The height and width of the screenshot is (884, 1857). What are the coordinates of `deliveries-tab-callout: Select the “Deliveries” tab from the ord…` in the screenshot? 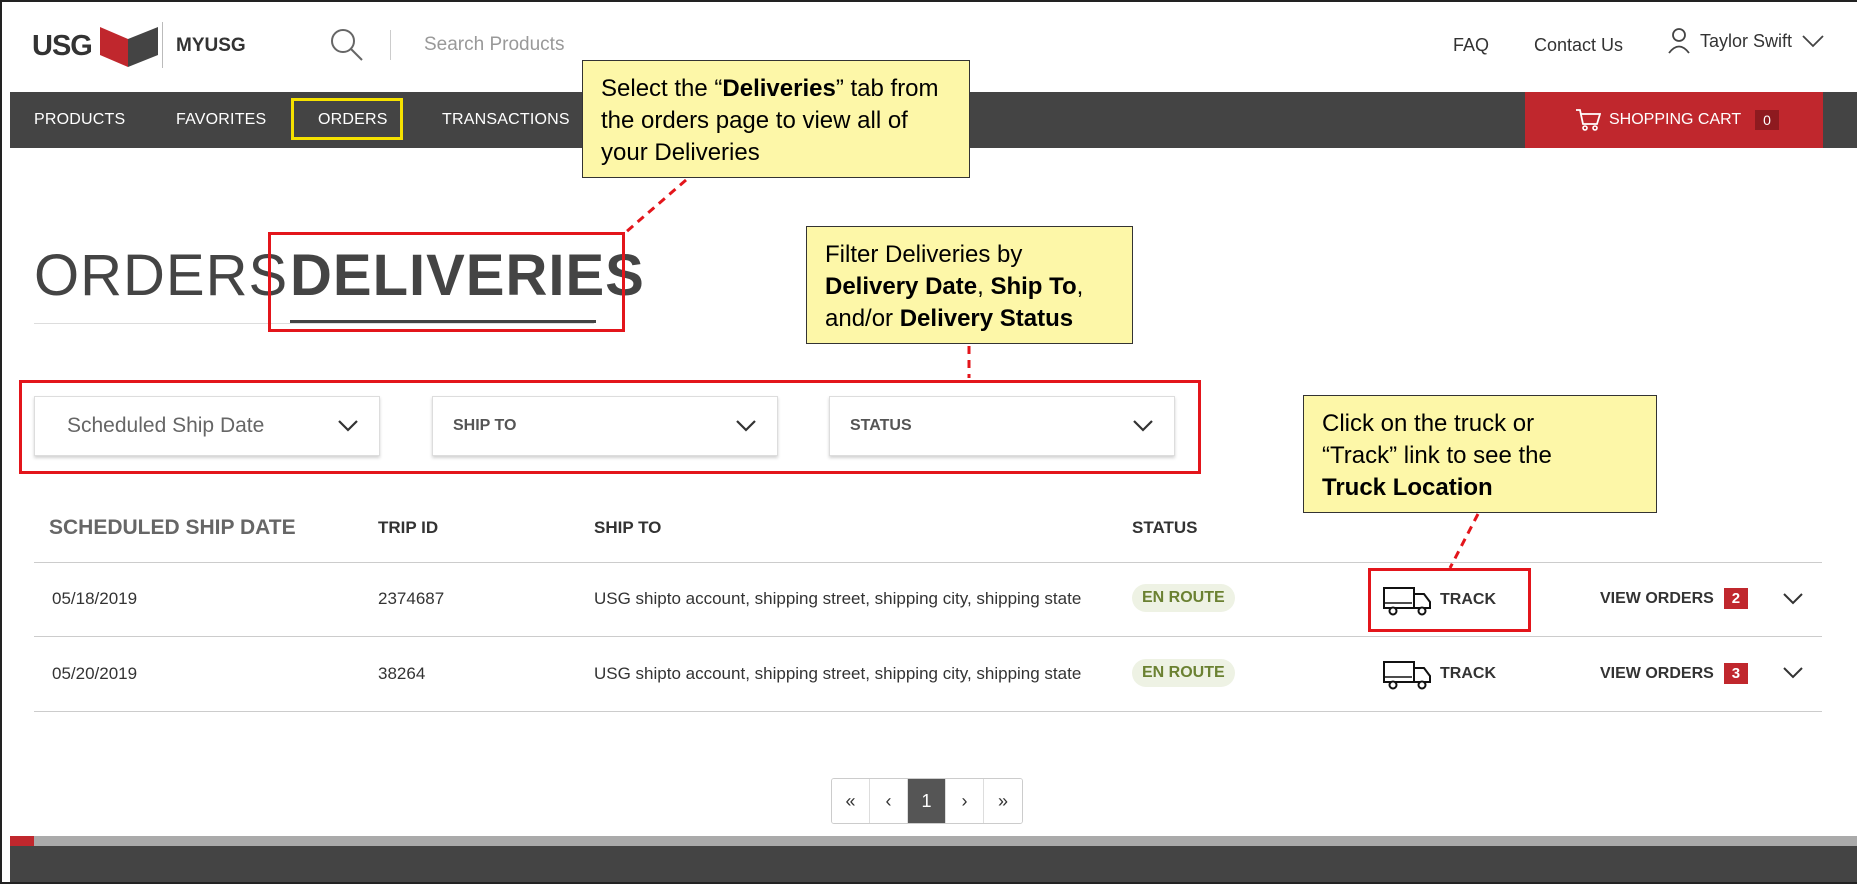 It's located at (776, 119).